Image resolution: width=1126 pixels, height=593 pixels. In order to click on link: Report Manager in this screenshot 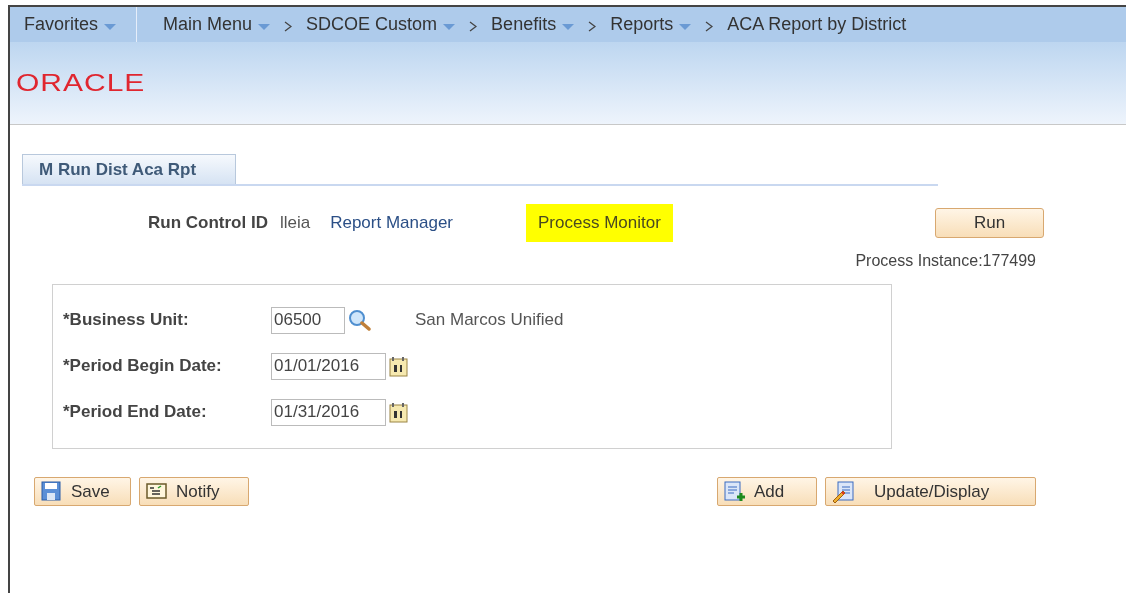, I will do `click(391, 223)`.